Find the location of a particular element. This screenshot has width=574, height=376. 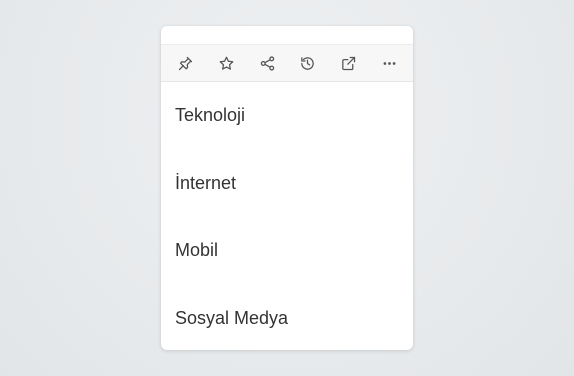

external-link-icon is located at coordinates (349, 63).